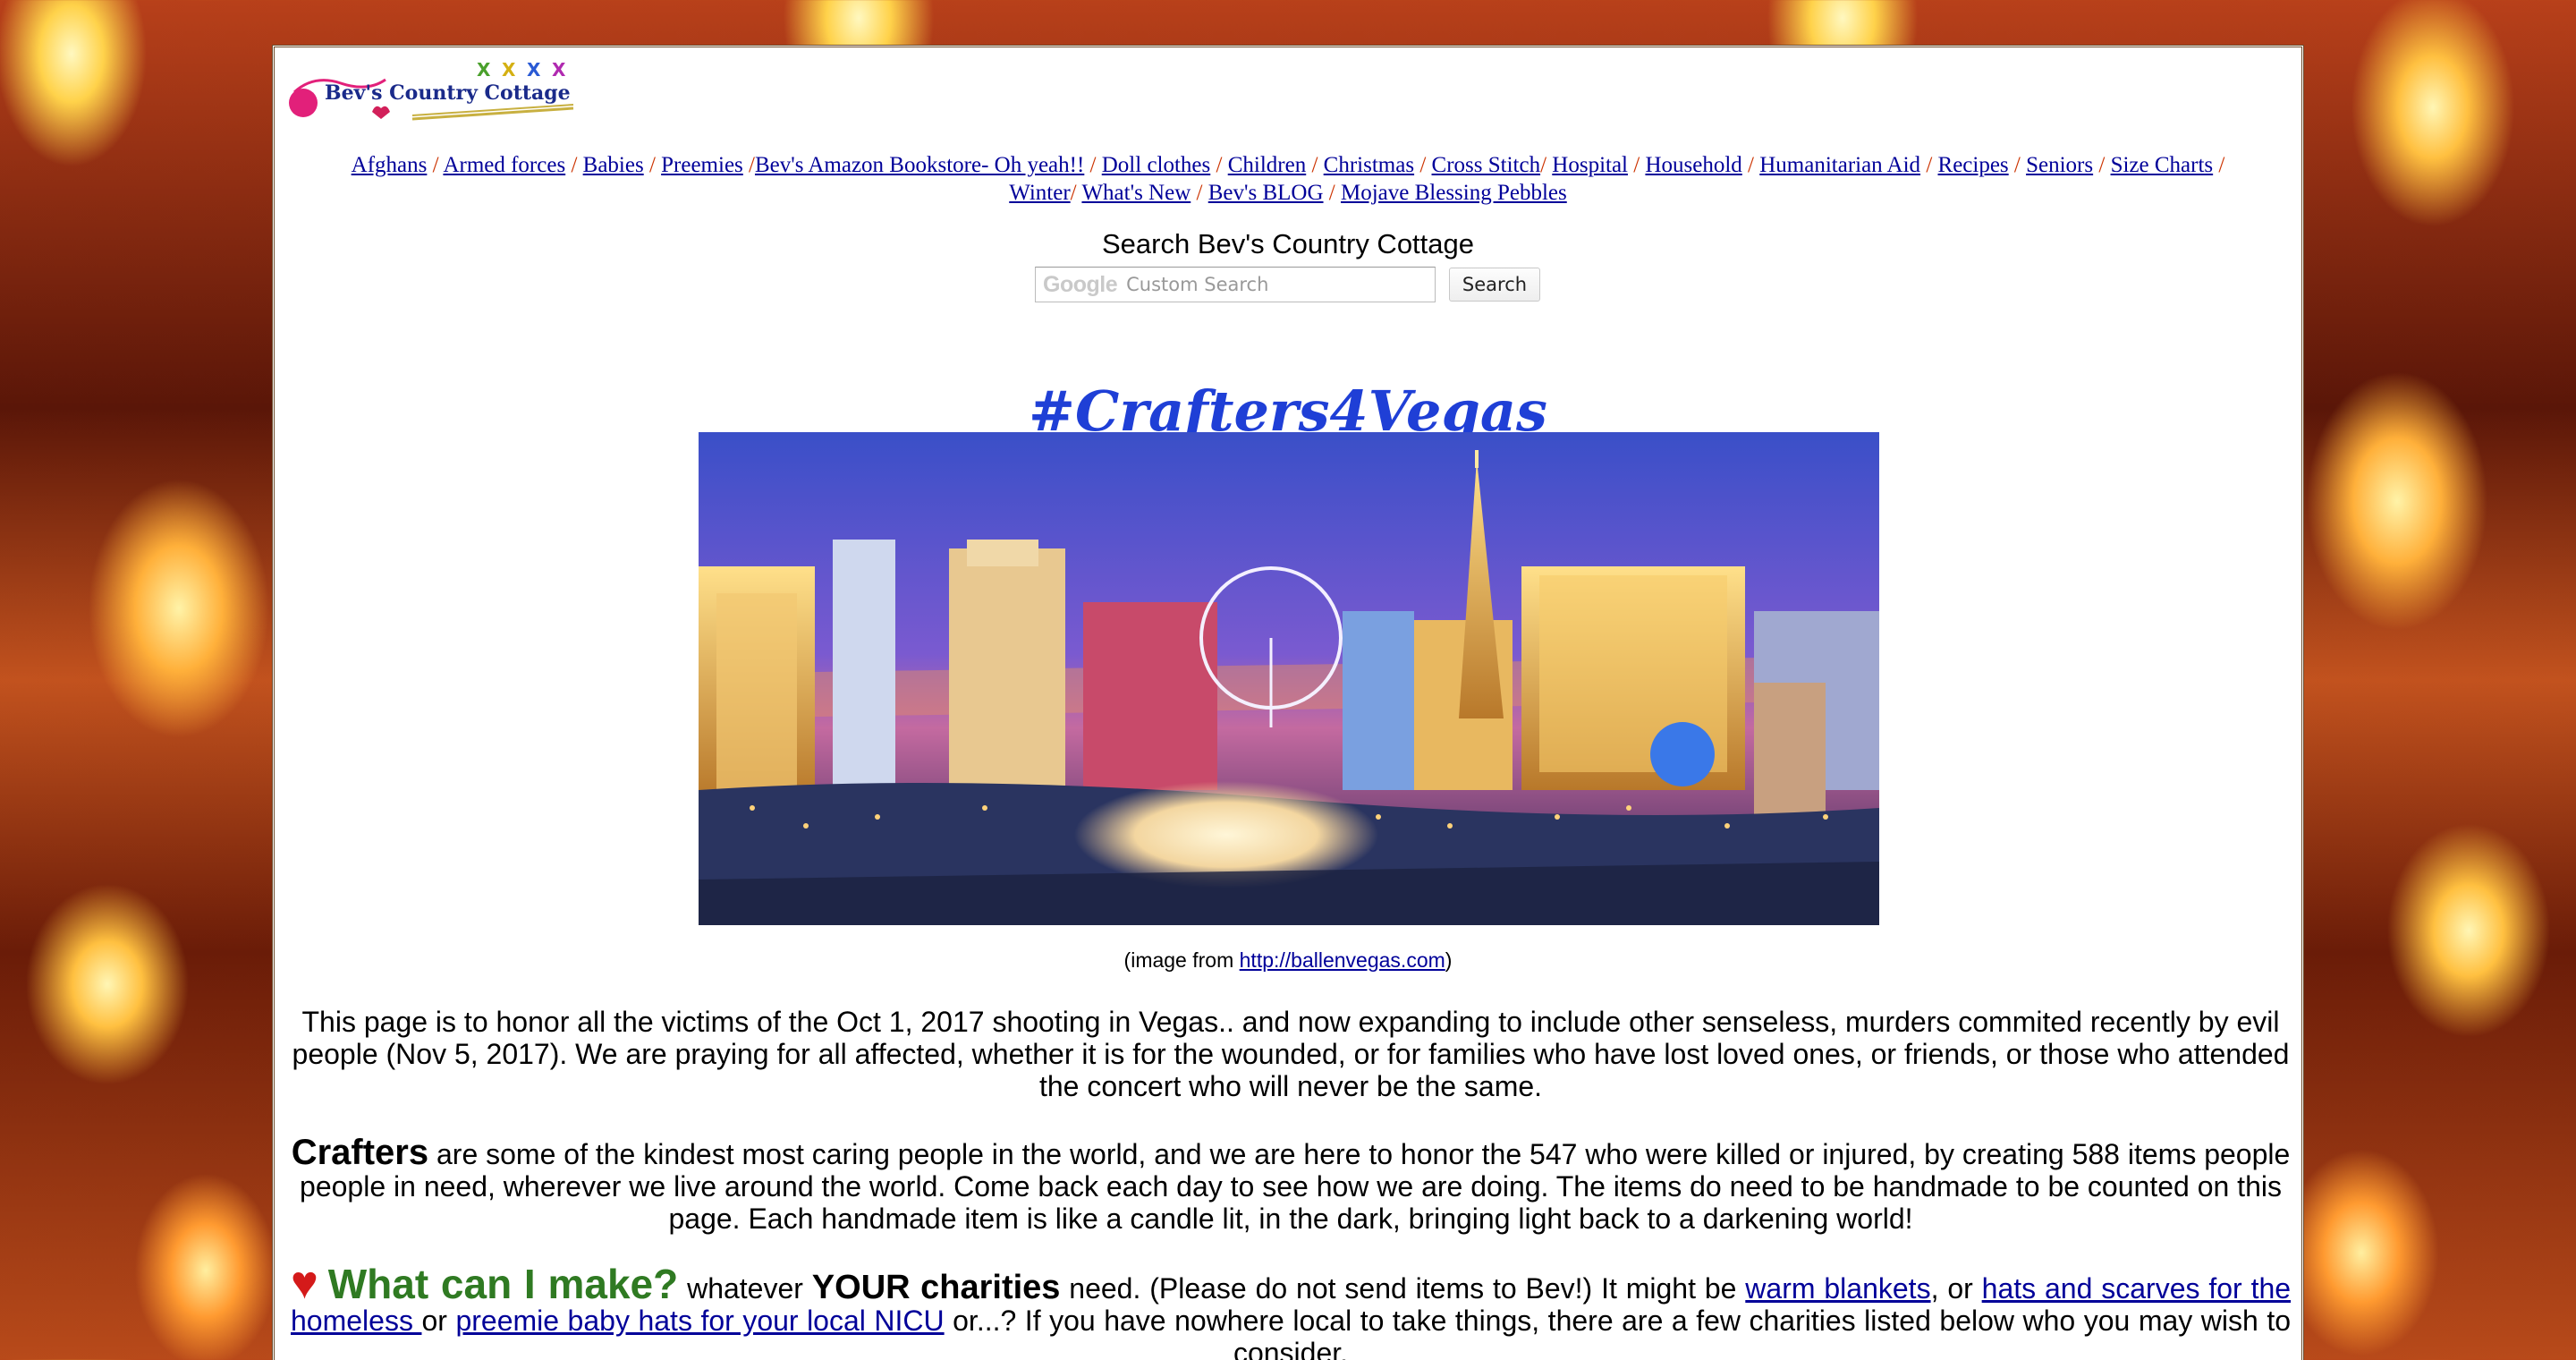 Image resolution: width=2576 pixels, height=1360 pixels. Describe the element at coordinates (503, 1284) in the screenshot. I see `what-can-i-make-heading: What can I make?` at that location.